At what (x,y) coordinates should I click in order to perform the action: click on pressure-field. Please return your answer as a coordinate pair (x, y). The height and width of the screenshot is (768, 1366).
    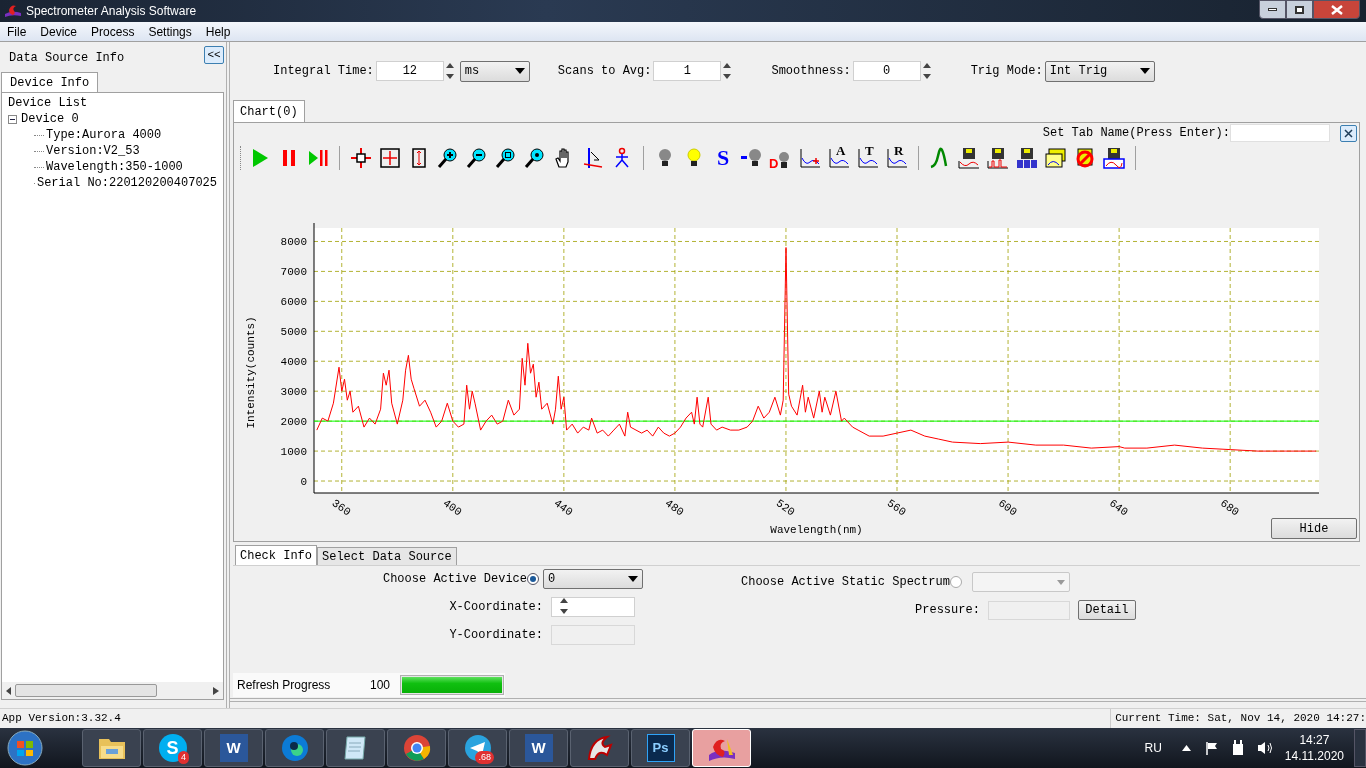
    Looking at the image, I should click on (1028, 610).